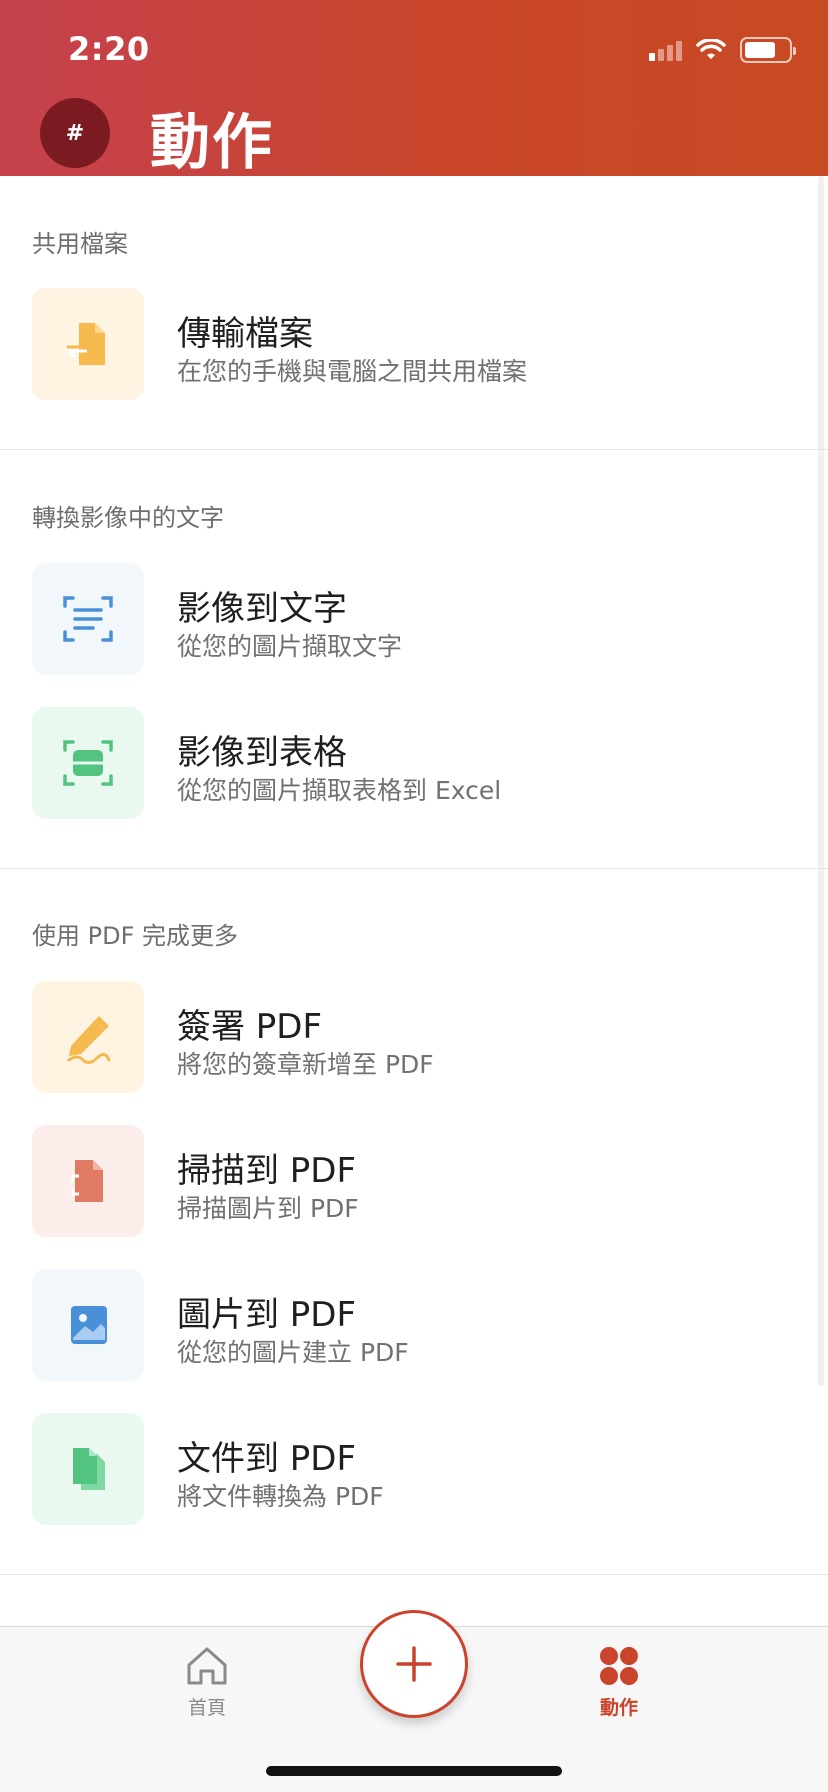 This screenshot has height=1792, width=828. I want to click on create-button, so click(414, 1664).